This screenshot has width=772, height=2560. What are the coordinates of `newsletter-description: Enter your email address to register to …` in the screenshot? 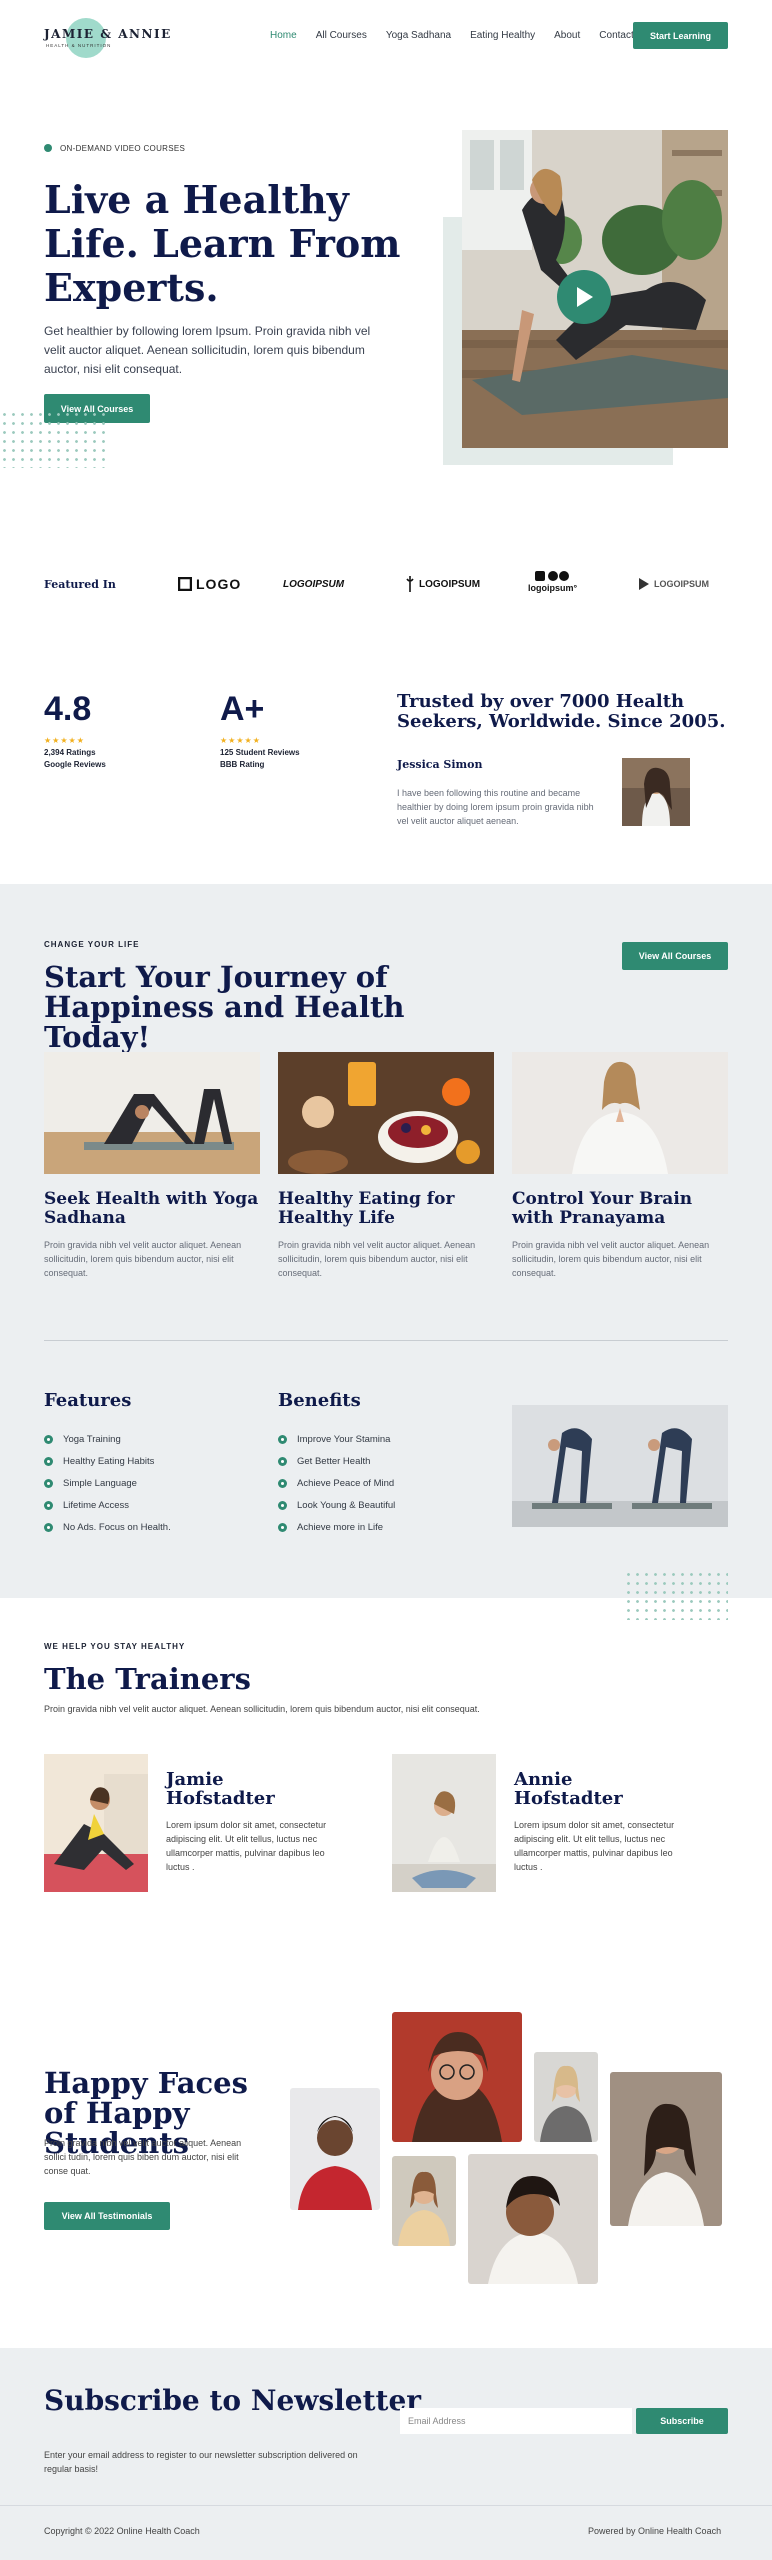 It's located at (201, 2462).